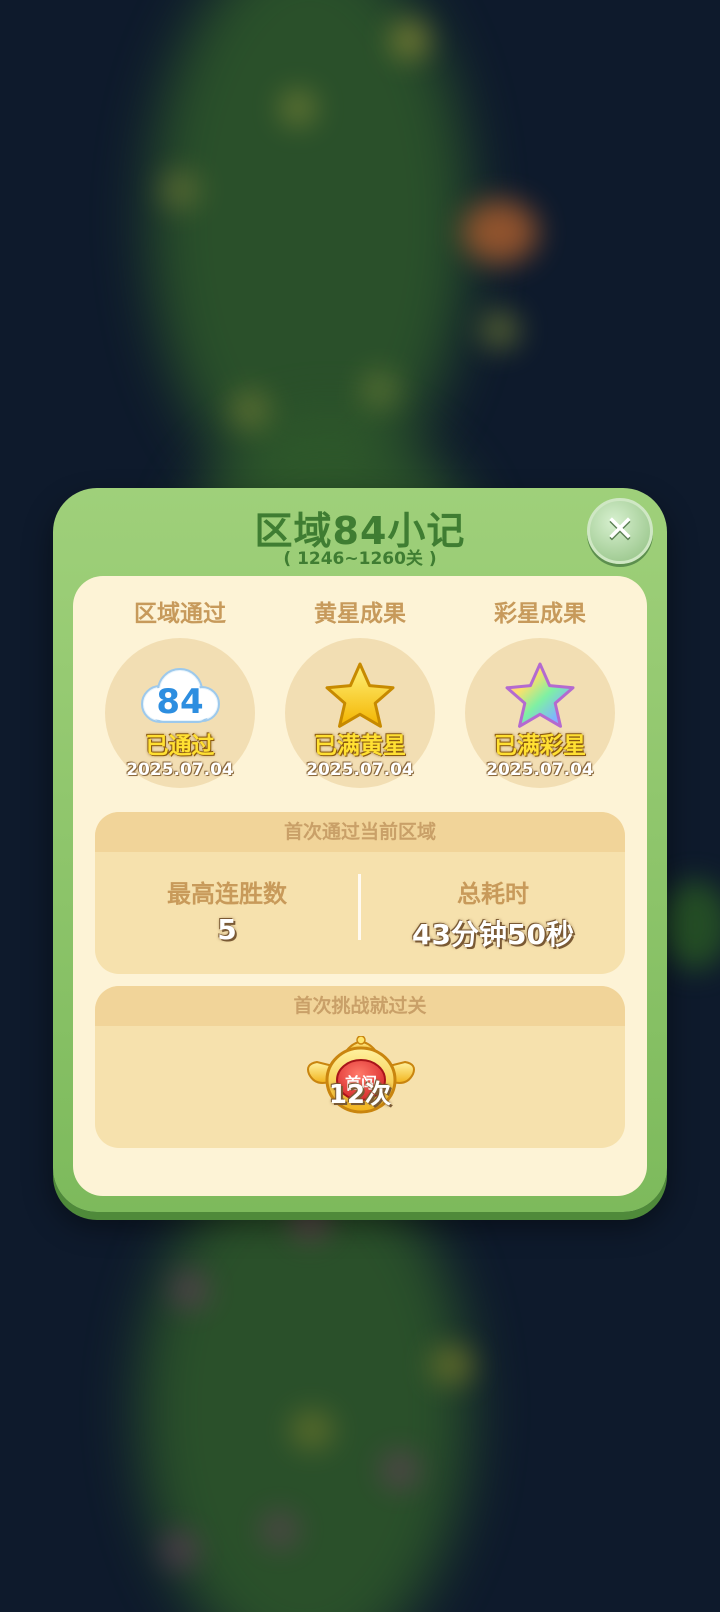 The height and width of the screenshot is (1612, 720). Describe the element at coordinates (227, 929) in the screenshot. I see `stat-value: 5` at that location.